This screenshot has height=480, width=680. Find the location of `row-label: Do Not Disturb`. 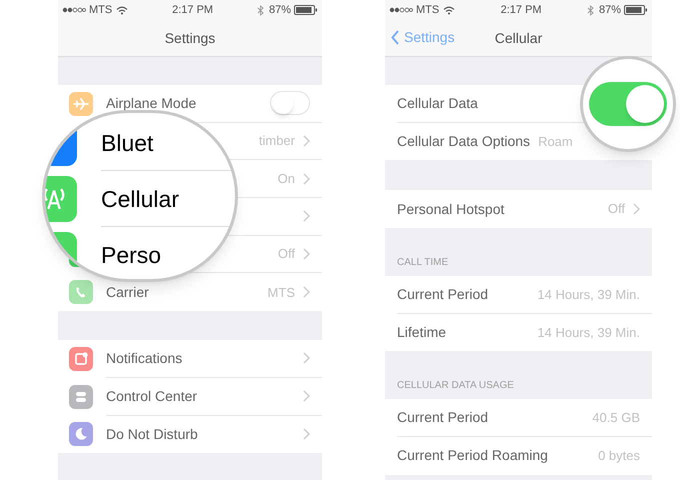

row-label: Do Not Disturb is located at coordinates (152, 434).